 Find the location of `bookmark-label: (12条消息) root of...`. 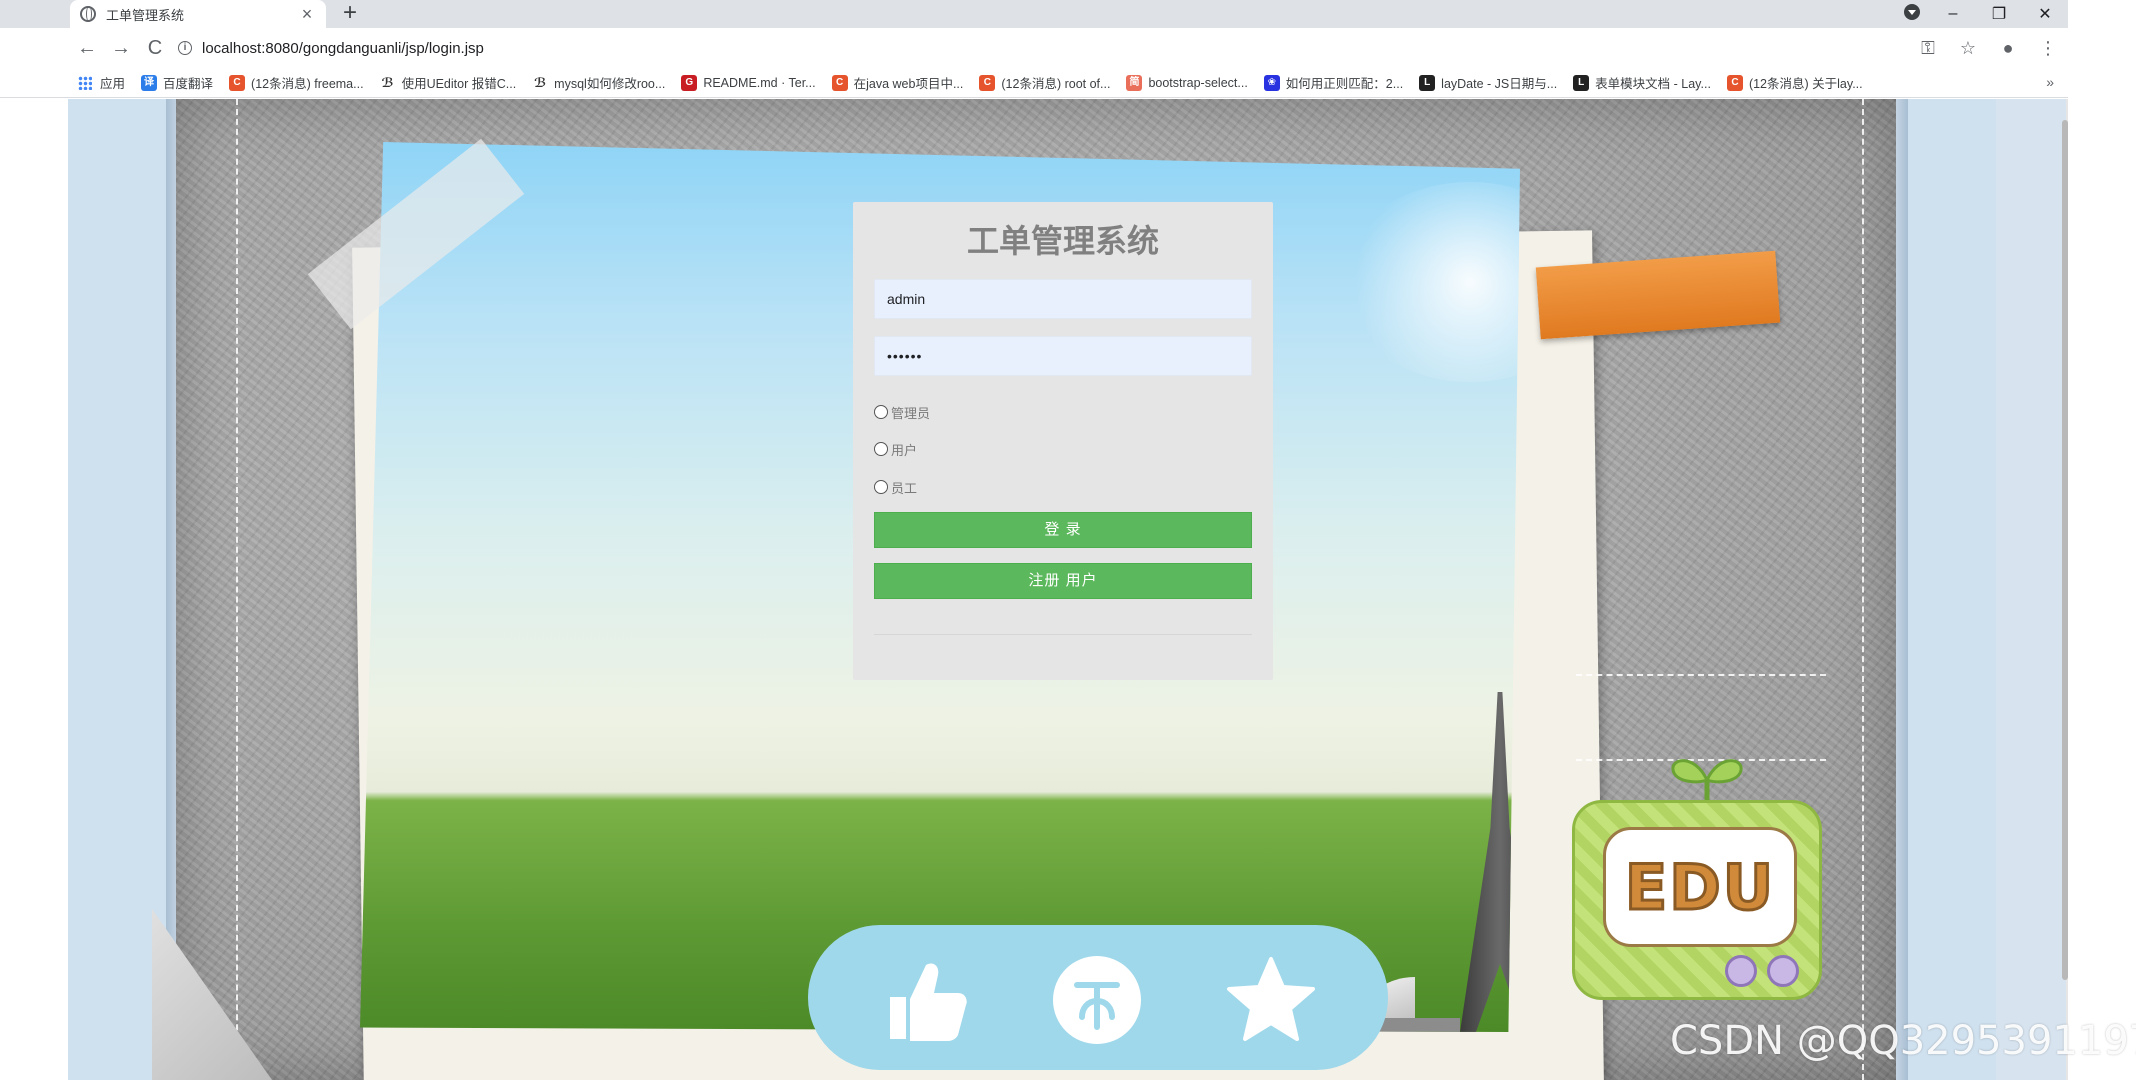

bookmark-label: (12条消息) root of... is located at coordinates (1056, 84).